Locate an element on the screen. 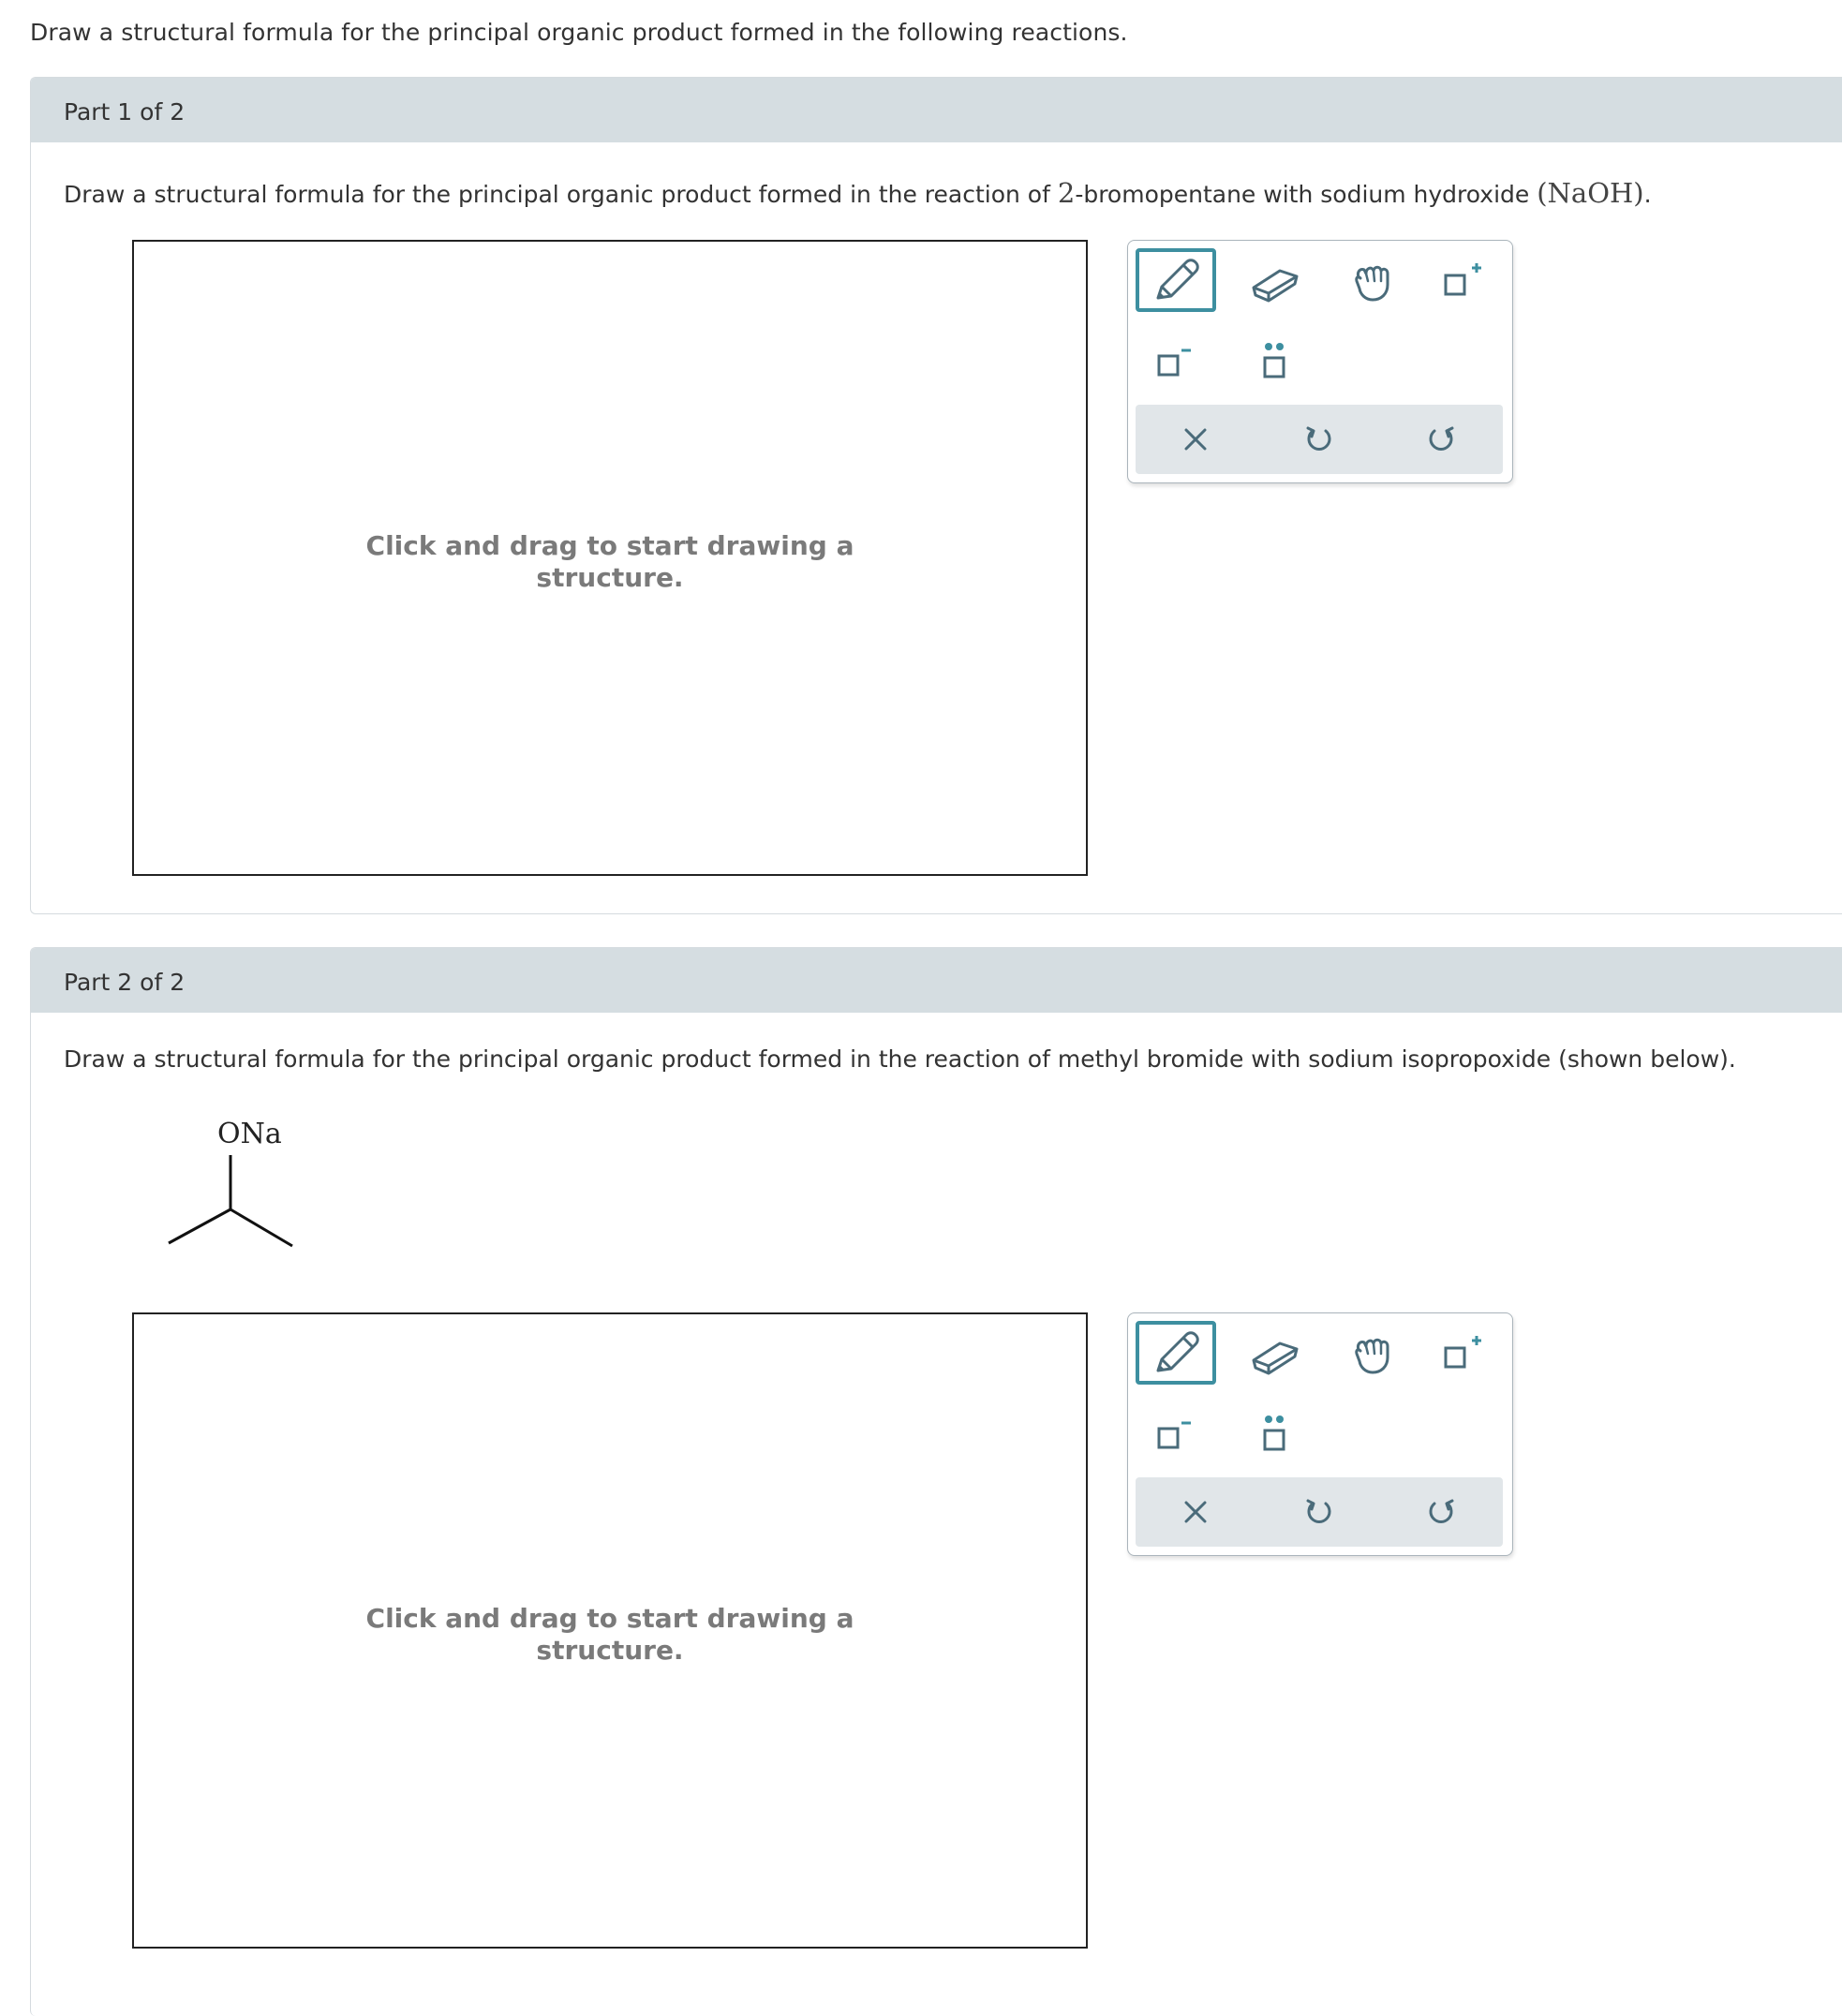  question-text-middle: -bromopentane with sodium hydroxide is located at coordinates (1306, 194).